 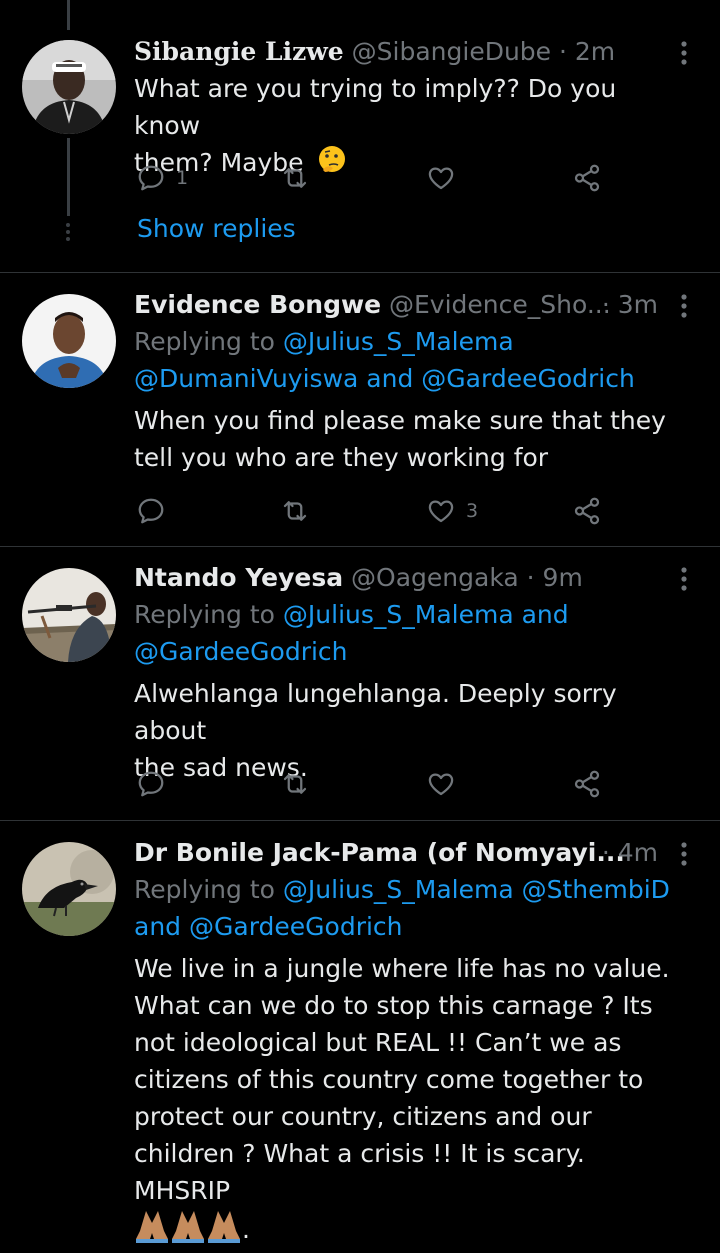 What do you see at coordinates (341, 457) in the screenshot?
I see `tweet-text-line: tell you who are they working for` at bounding box center [341, 457].